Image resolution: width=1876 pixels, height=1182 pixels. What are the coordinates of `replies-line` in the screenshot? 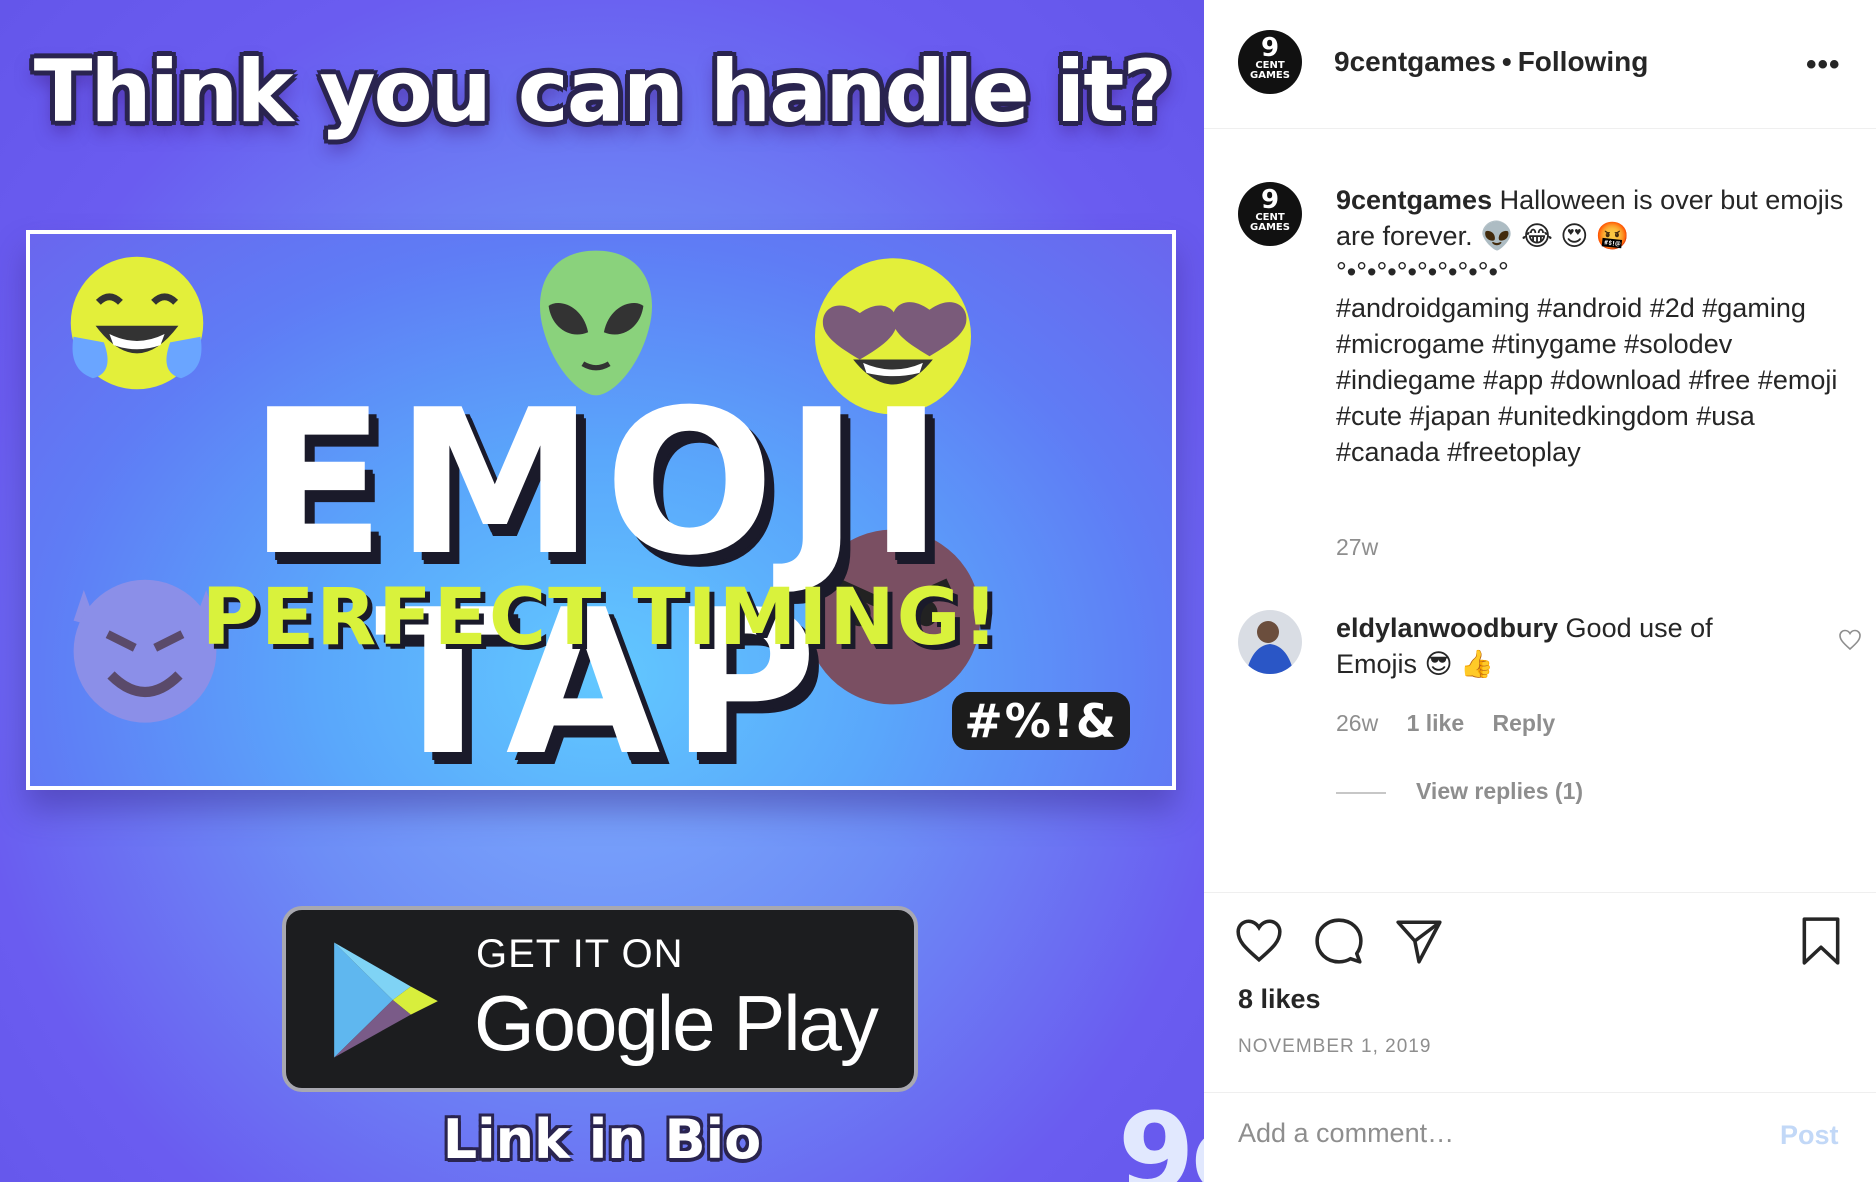 It's located at (1361, 792).